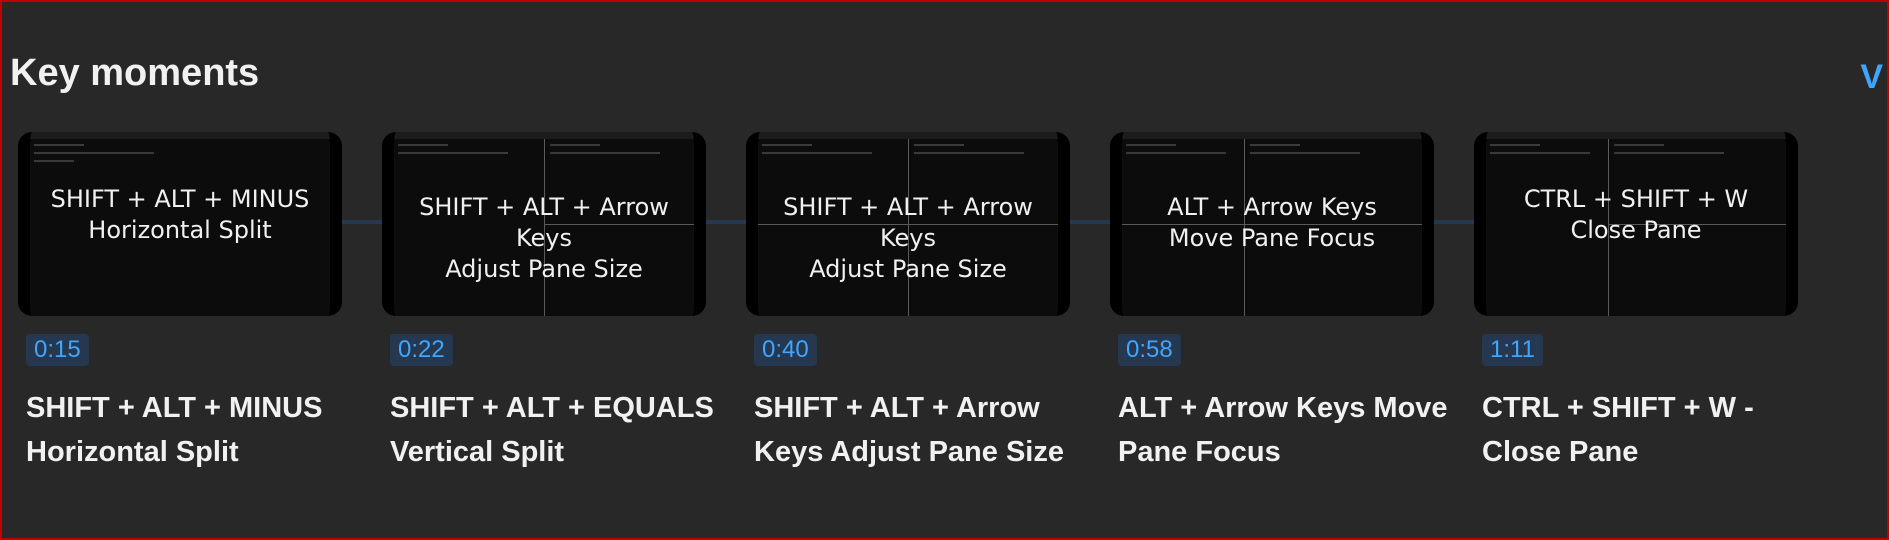 The image size is (1889, 540). What do you see at coordinates (1871, 77) in the screenshot?
I see `view-all-button: V` at bounding box center [1871, 77].